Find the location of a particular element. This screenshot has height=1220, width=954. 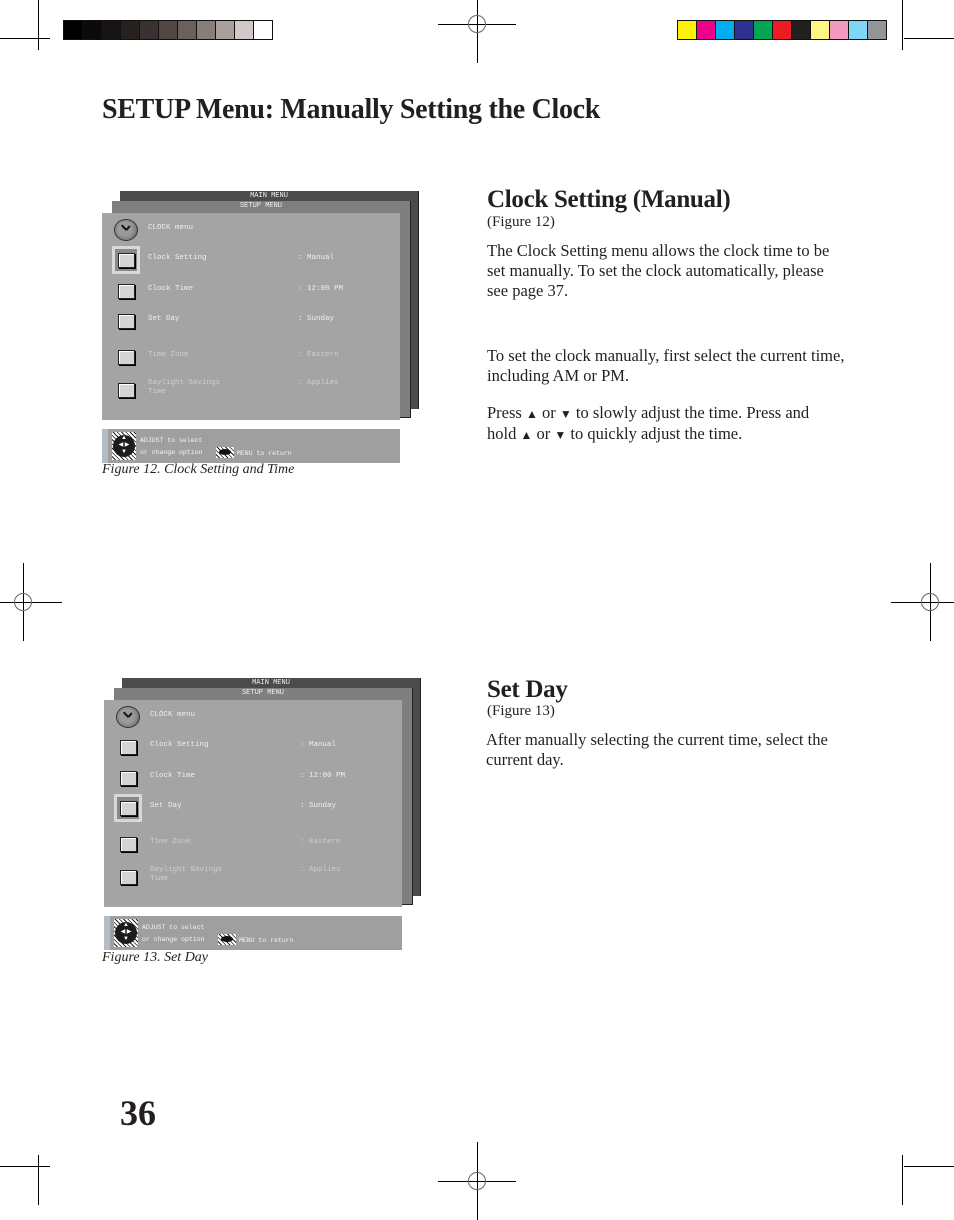

figure-13-caption: Figure 13. Set Day is located at coordinates (155, 957).